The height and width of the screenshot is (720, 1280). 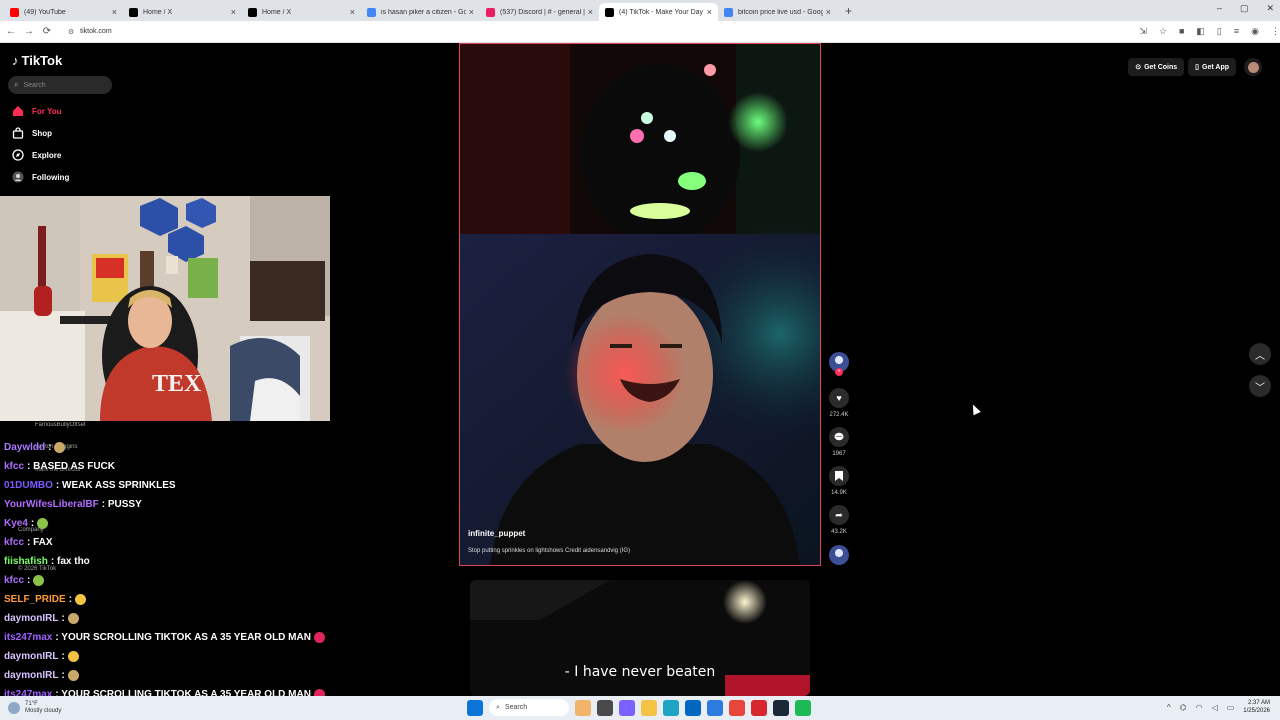 What do you see at coordinates (759, 707) in the screenshot?
I see `app-red-icon` at bounding box center [759, 707].